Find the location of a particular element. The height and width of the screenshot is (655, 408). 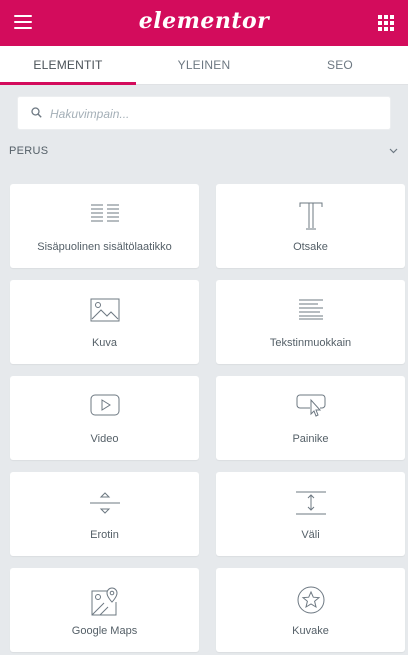

spacer-icon is located at coordinates (310, 503).